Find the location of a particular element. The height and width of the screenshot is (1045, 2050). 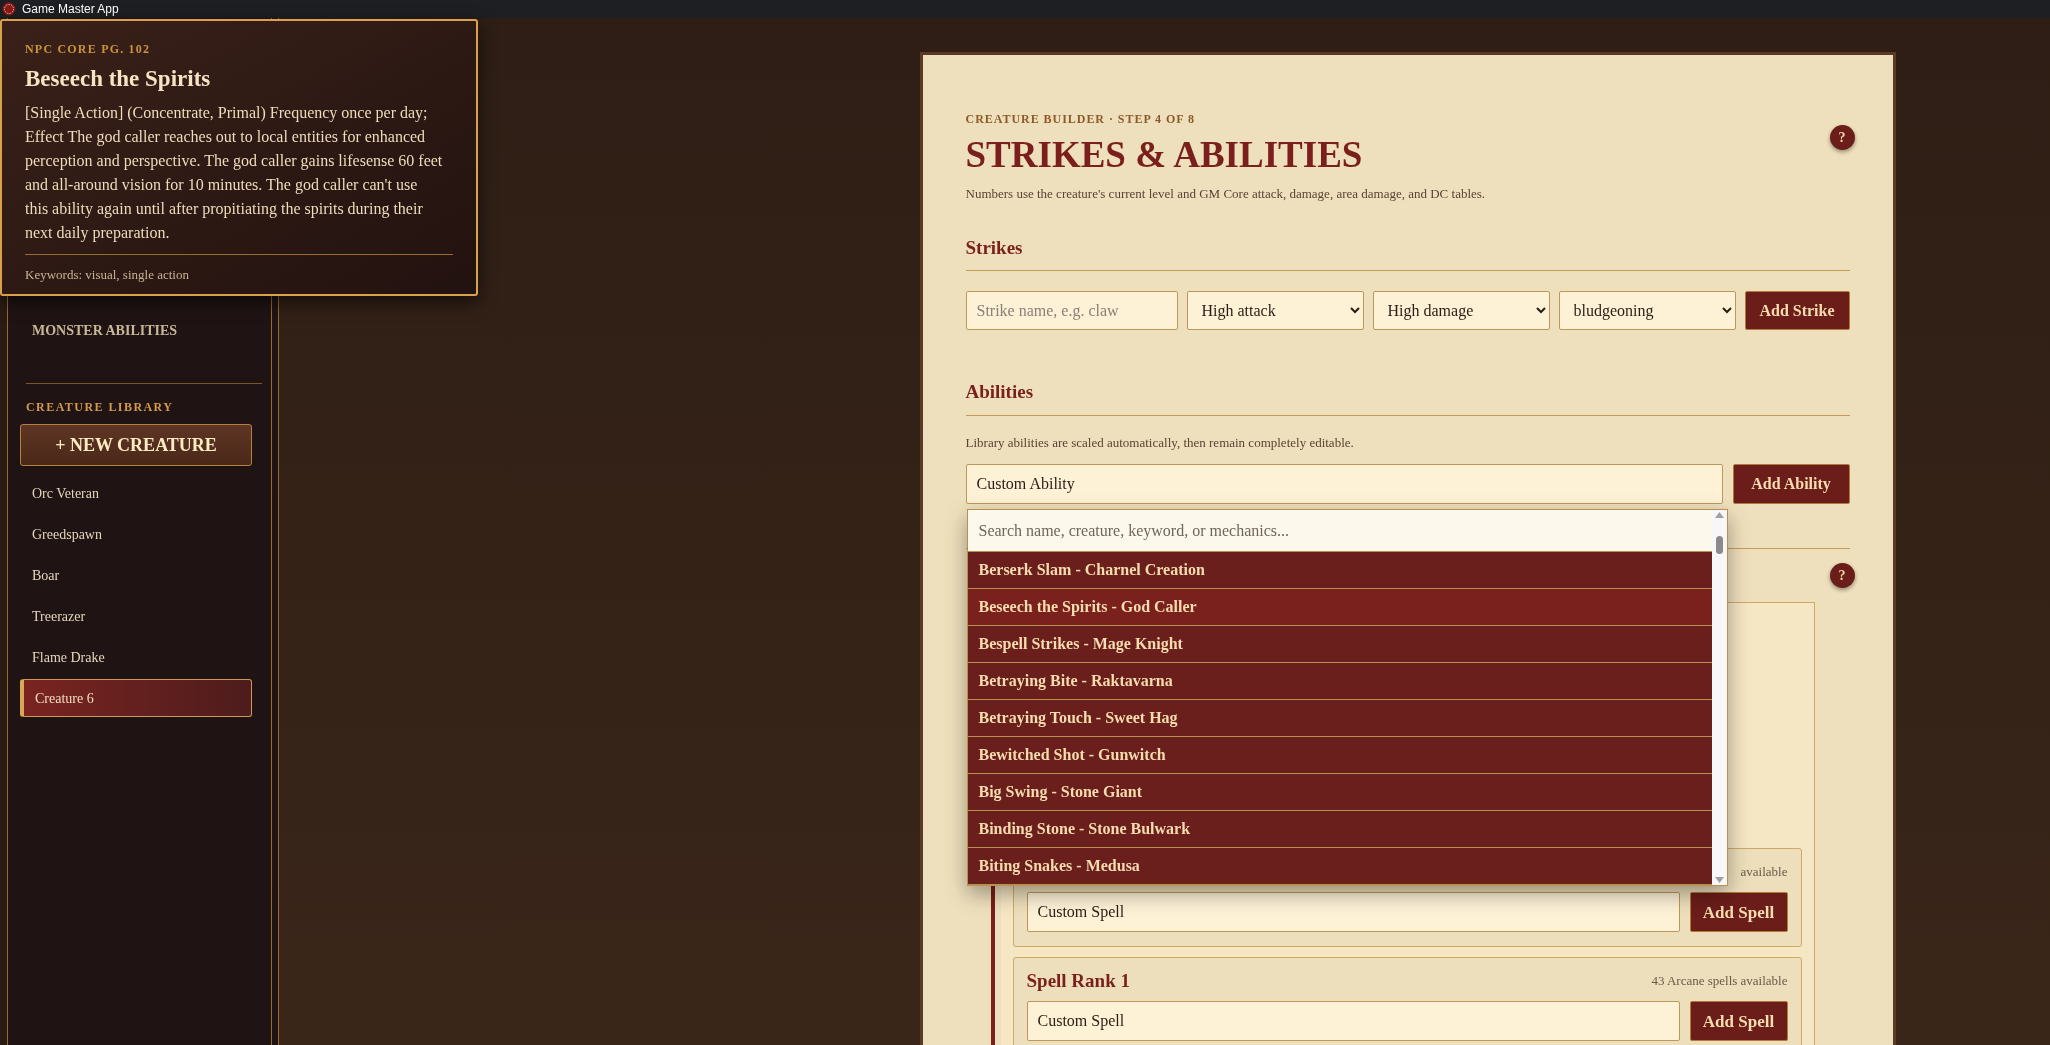

window-title: Game Master App is located at coordinates (70, 9).